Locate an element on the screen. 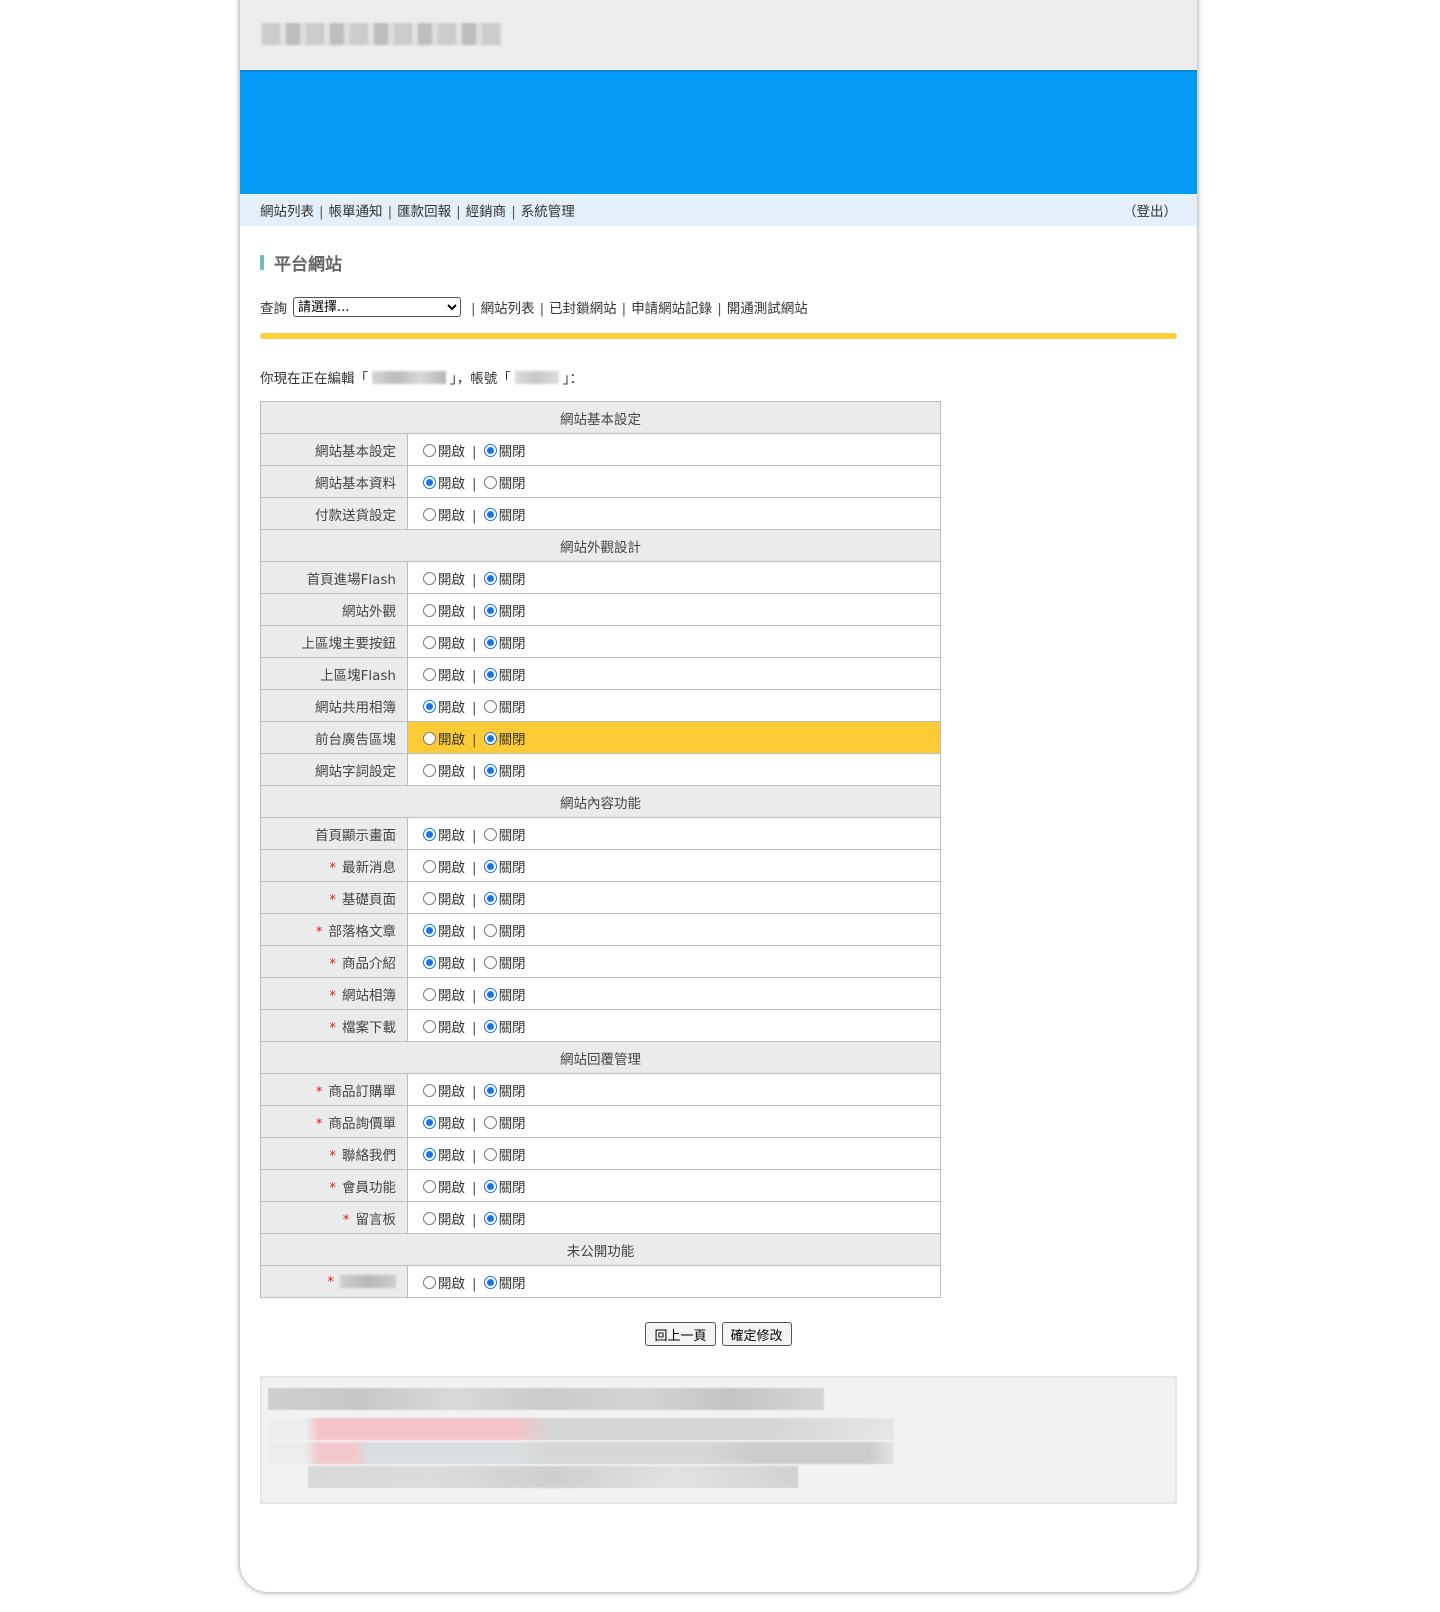 The height and width of the screenshot is (1612, 1440). section-heading: 平台網站 is located at coordinates (718, 262).